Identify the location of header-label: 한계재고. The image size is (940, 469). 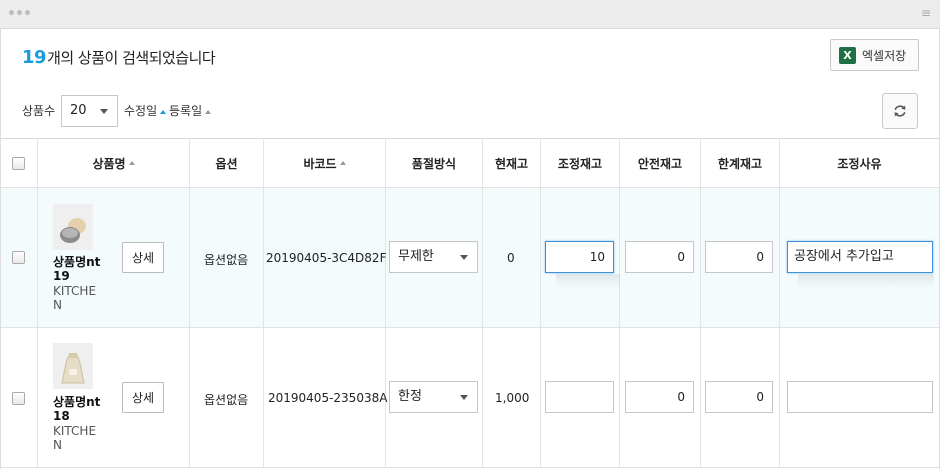
(740, 163).